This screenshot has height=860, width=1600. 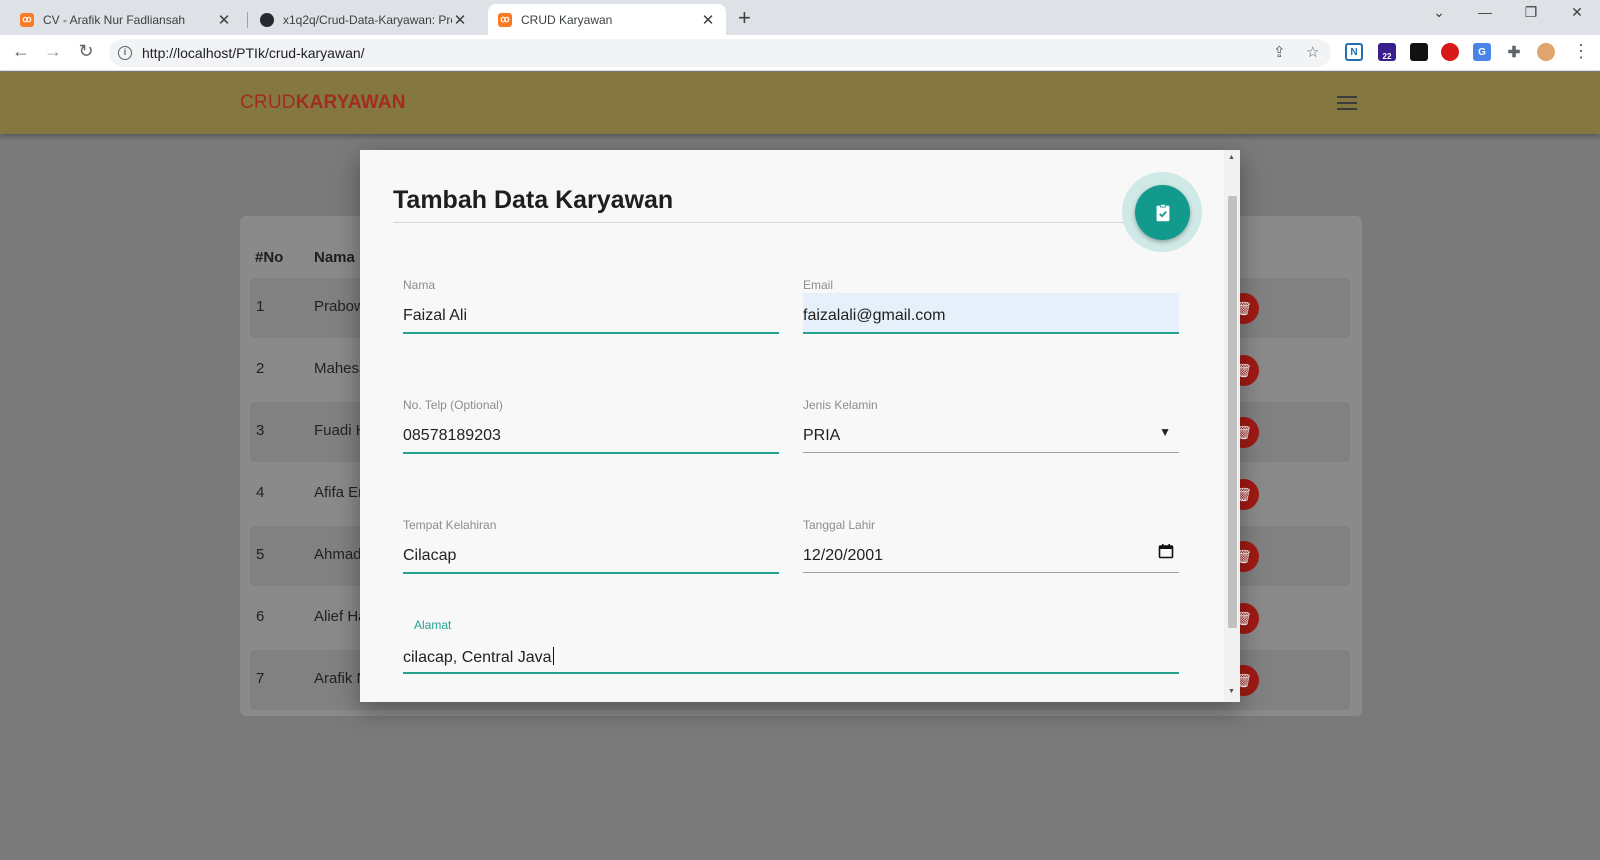 What do you see at coordinates (1546, 52) in the screenshot?
I see `profile-avatar-icon` at bounding box center [1546, 52].